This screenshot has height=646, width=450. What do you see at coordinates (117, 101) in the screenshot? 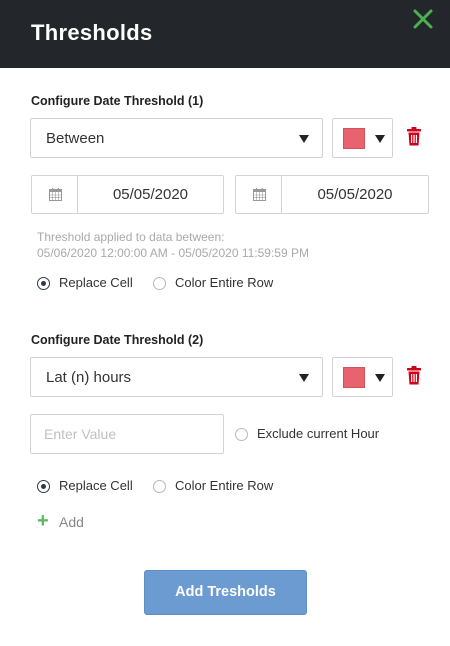
I see `threshold-1-heading: Configure Date Threshold (1)` at bounding box center [117, 101].